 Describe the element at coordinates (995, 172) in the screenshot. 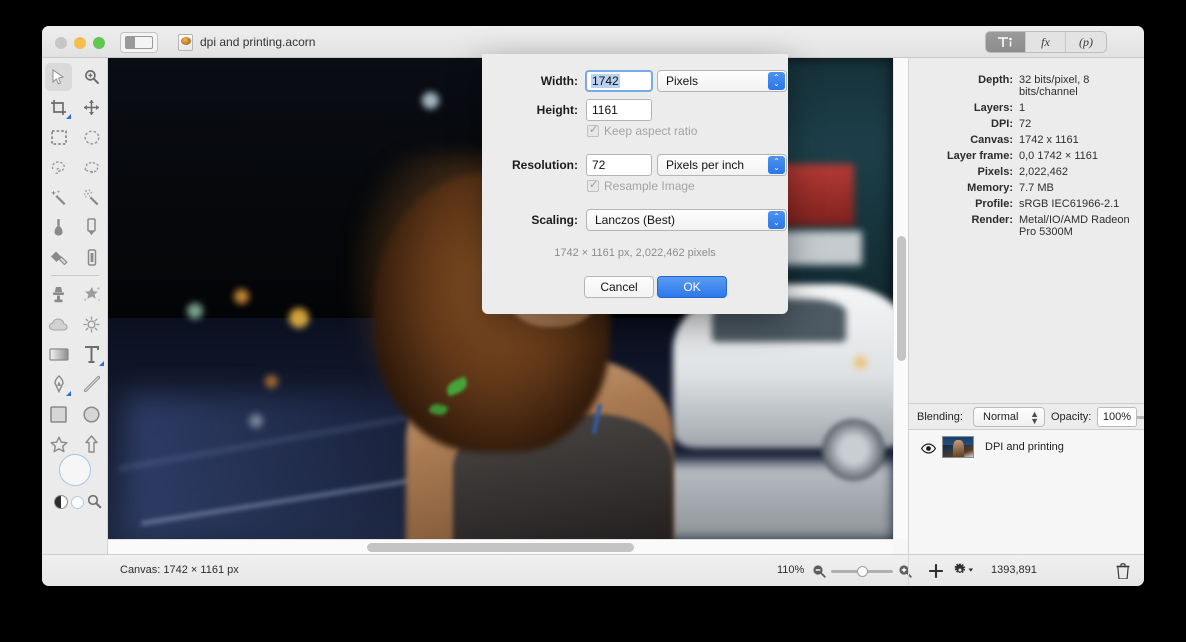

I see `info-key: Pixels:` at that location.